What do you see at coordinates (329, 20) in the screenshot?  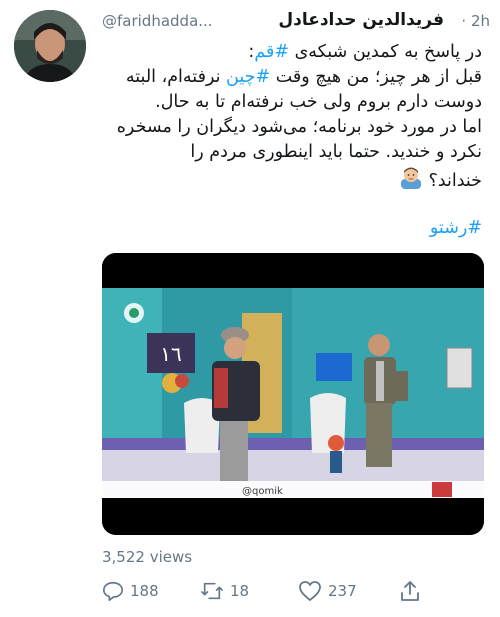 I see `author-name: فریدالدین حدادعادل` at bounding box center [329, 20].